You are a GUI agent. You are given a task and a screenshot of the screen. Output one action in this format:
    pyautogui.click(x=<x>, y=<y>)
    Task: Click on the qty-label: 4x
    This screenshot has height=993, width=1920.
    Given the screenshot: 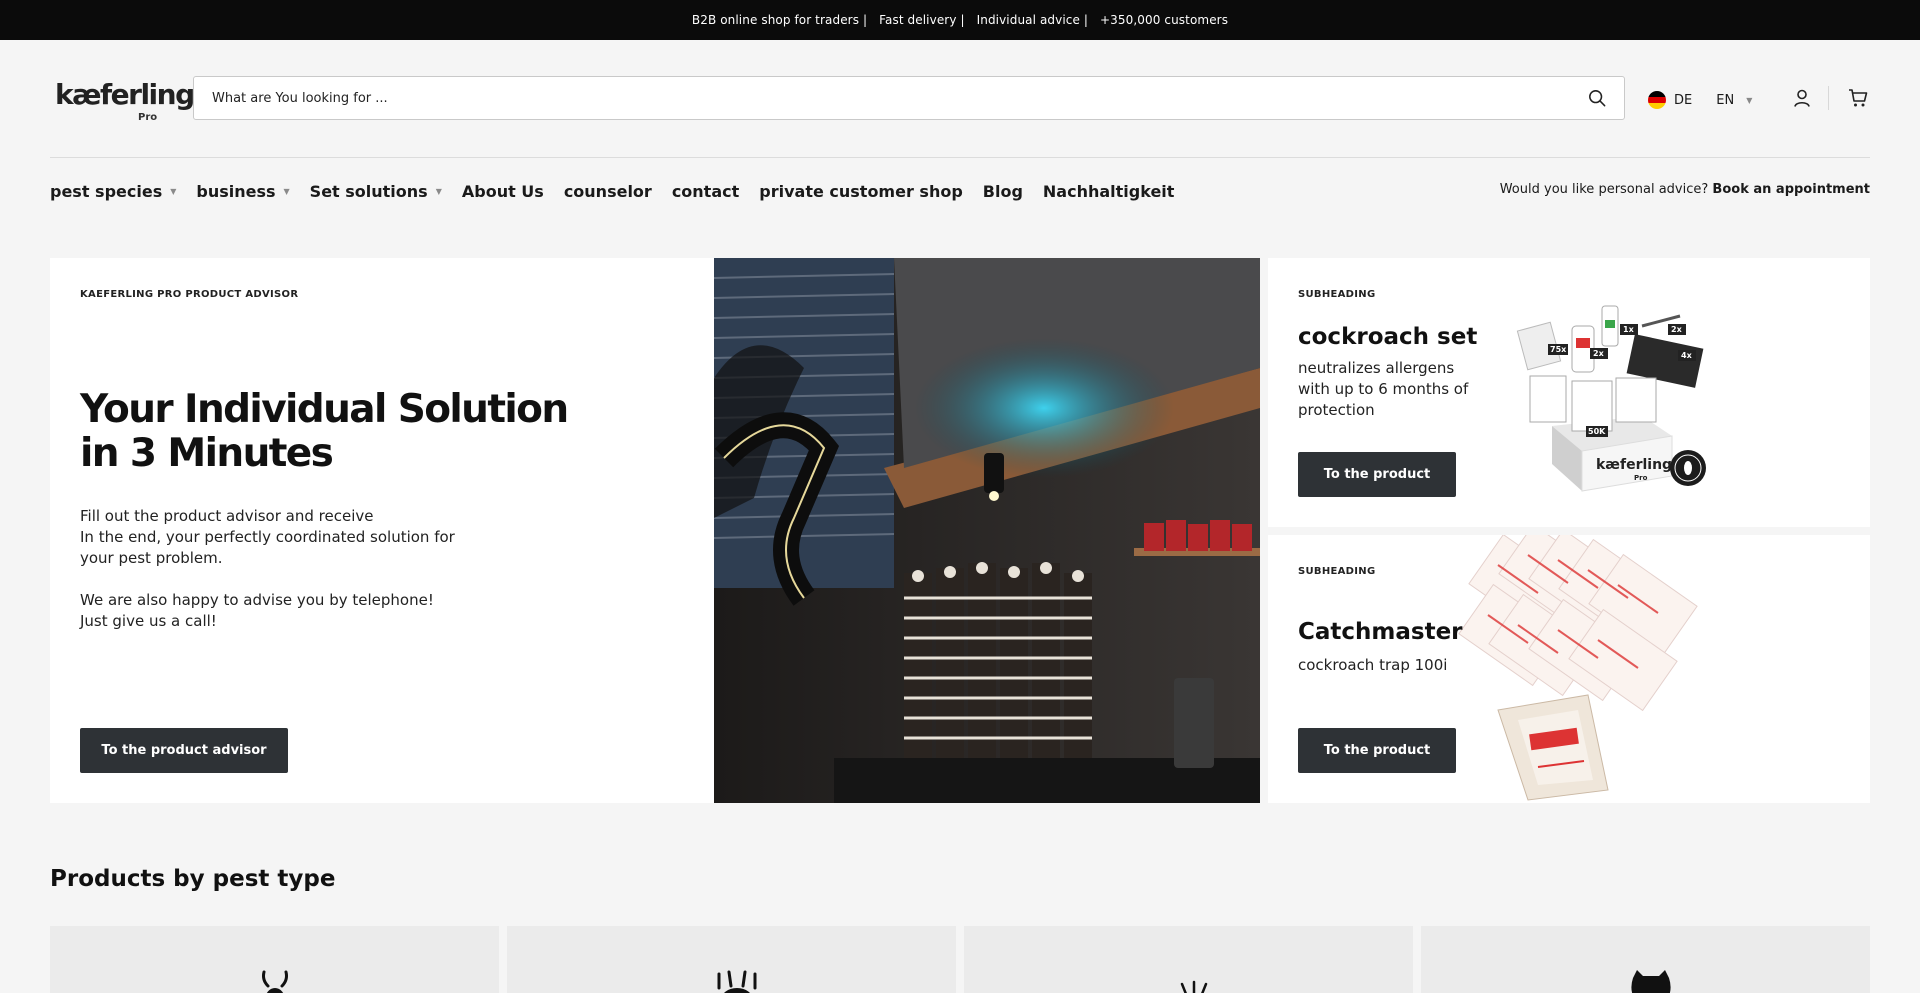 What is the action you would take?
    pyautogui.click(x=1687, y=355)
    